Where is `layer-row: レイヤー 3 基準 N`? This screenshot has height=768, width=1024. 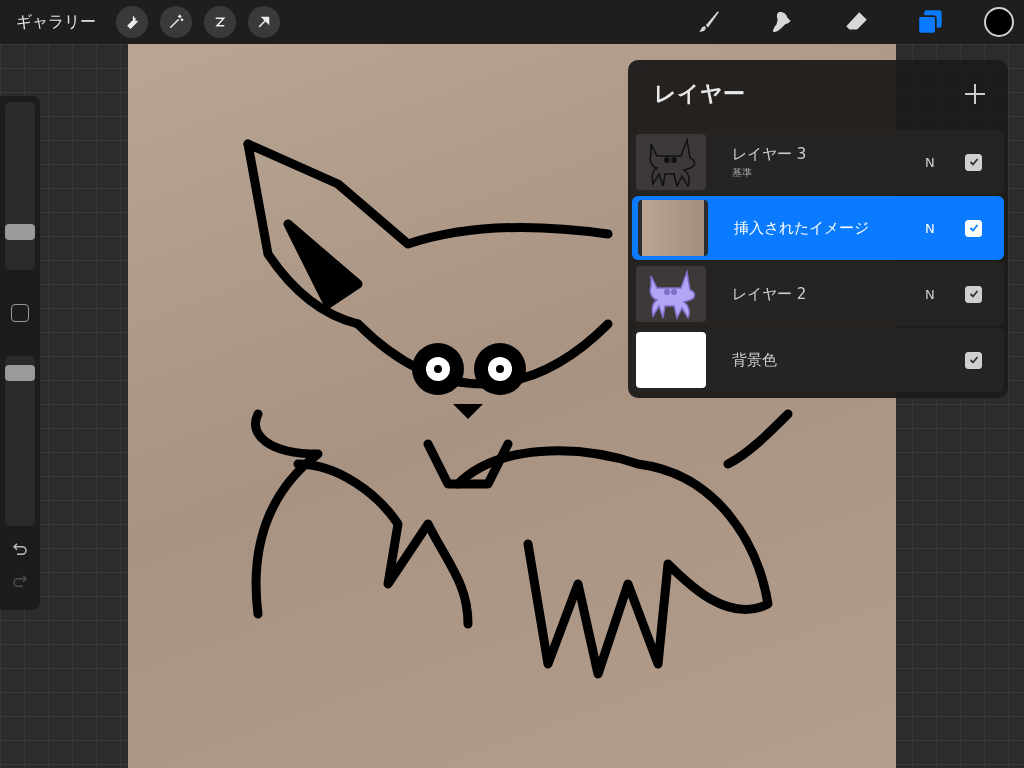 layer-row: レイヤー 3 基準 N is located at coordinates (818, 162).